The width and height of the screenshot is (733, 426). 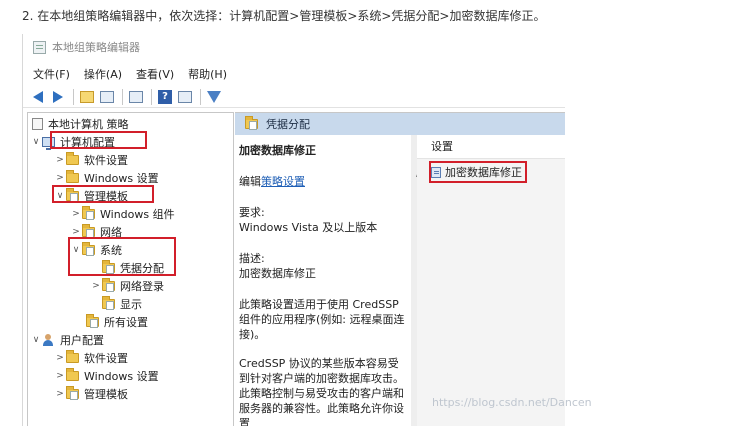 I want to click on detail-header: 凭据分配, so click(x=400, y=124).